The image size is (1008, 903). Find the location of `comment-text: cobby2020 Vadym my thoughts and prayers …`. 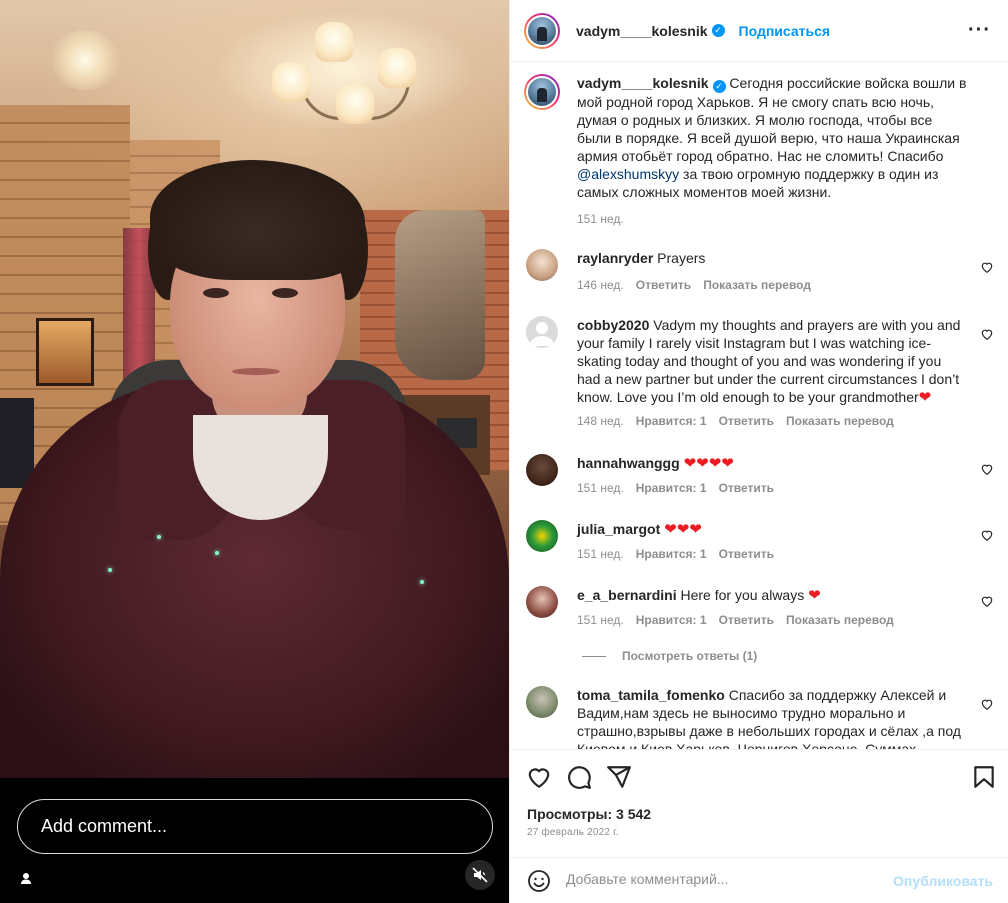

comment-text: cobby2020 Vadym my thoughts and prayers … is located at coordinates (772, 361).